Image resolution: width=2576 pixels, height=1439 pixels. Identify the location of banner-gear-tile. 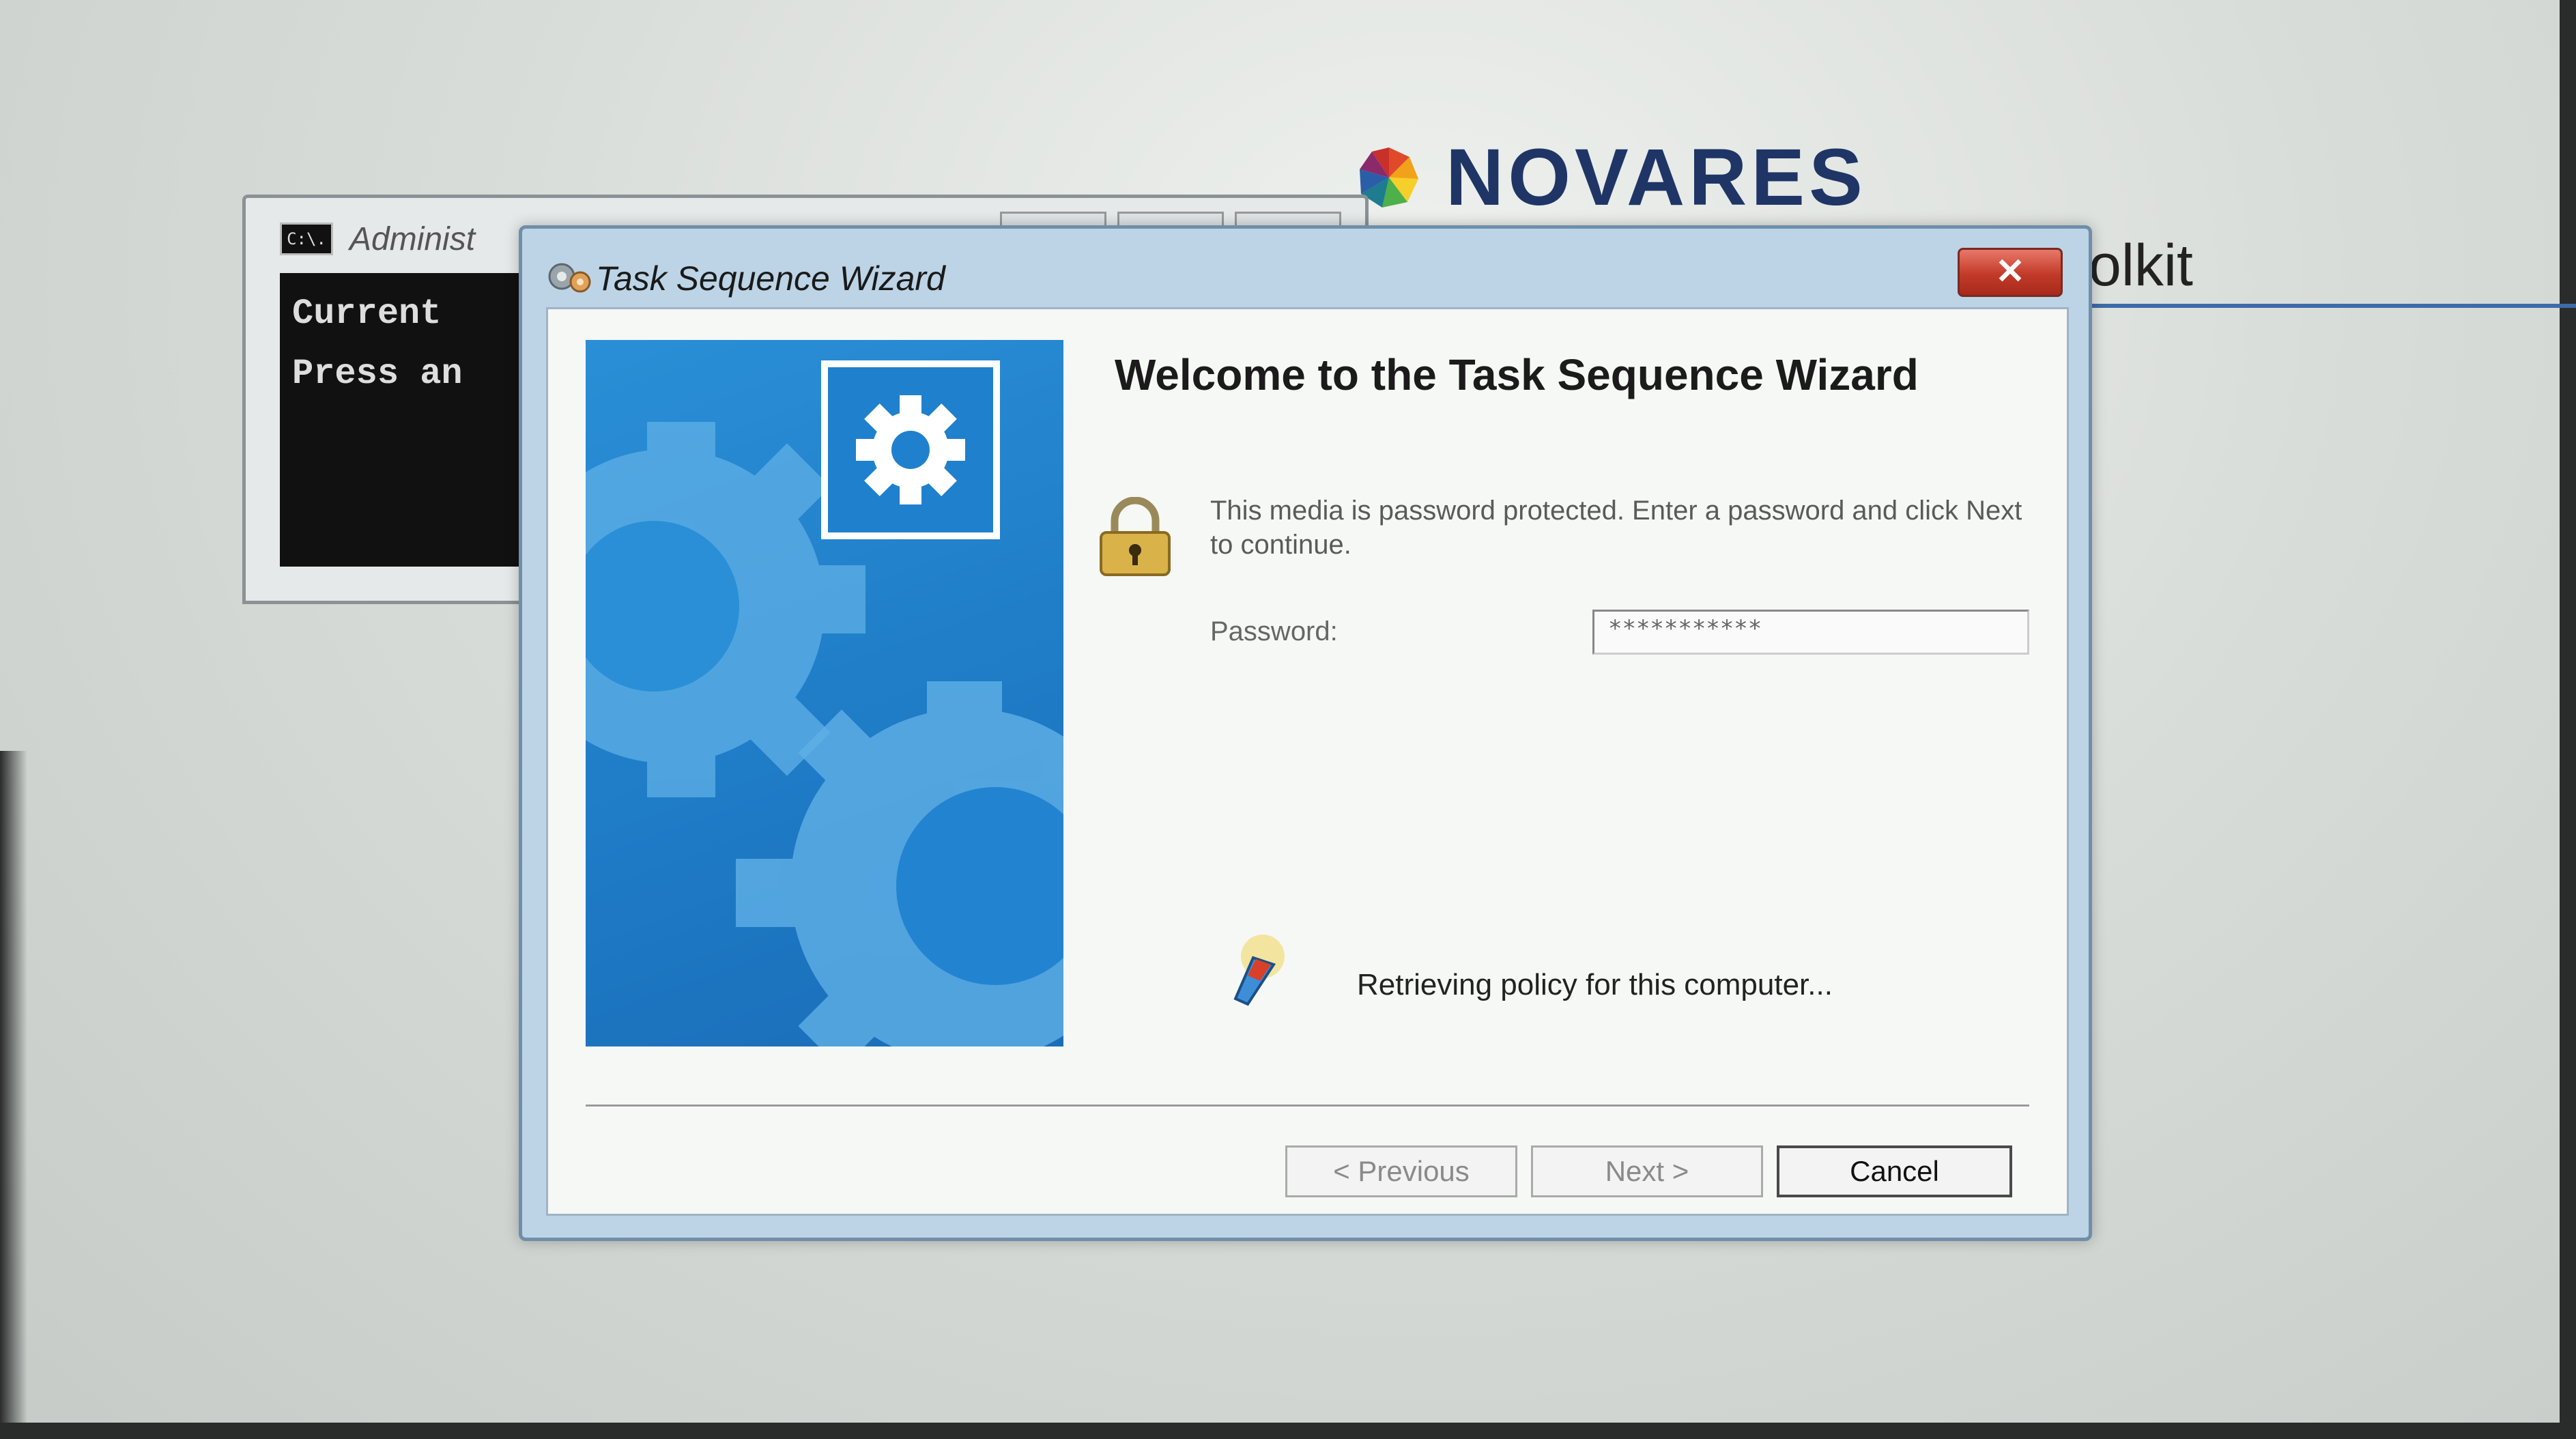
(910, 449).